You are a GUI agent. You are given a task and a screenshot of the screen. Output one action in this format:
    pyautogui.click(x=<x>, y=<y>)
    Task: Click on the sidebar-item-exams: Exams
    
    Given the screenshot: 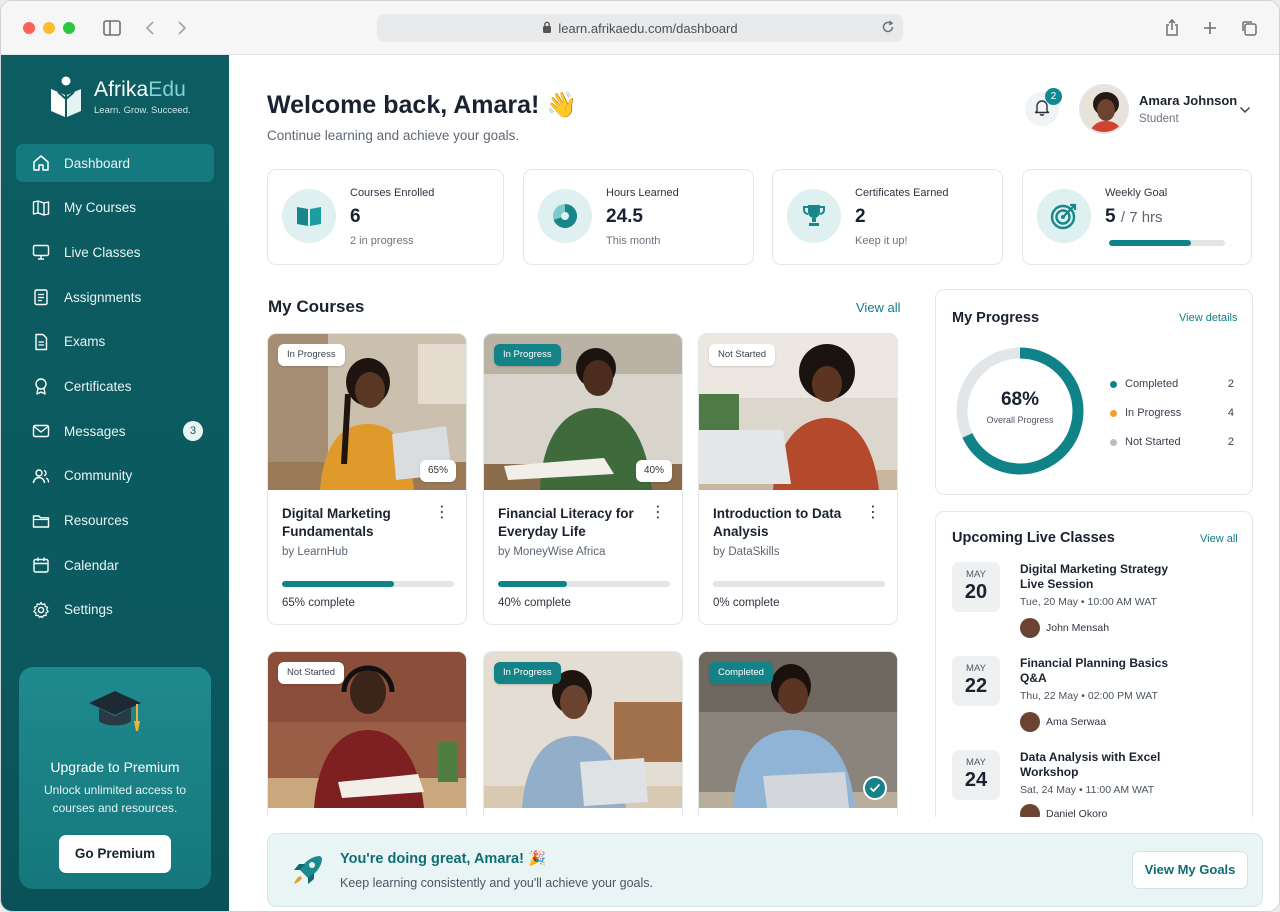 What is the action you would take?
    pyautogui.click(x=115, y=342)
    